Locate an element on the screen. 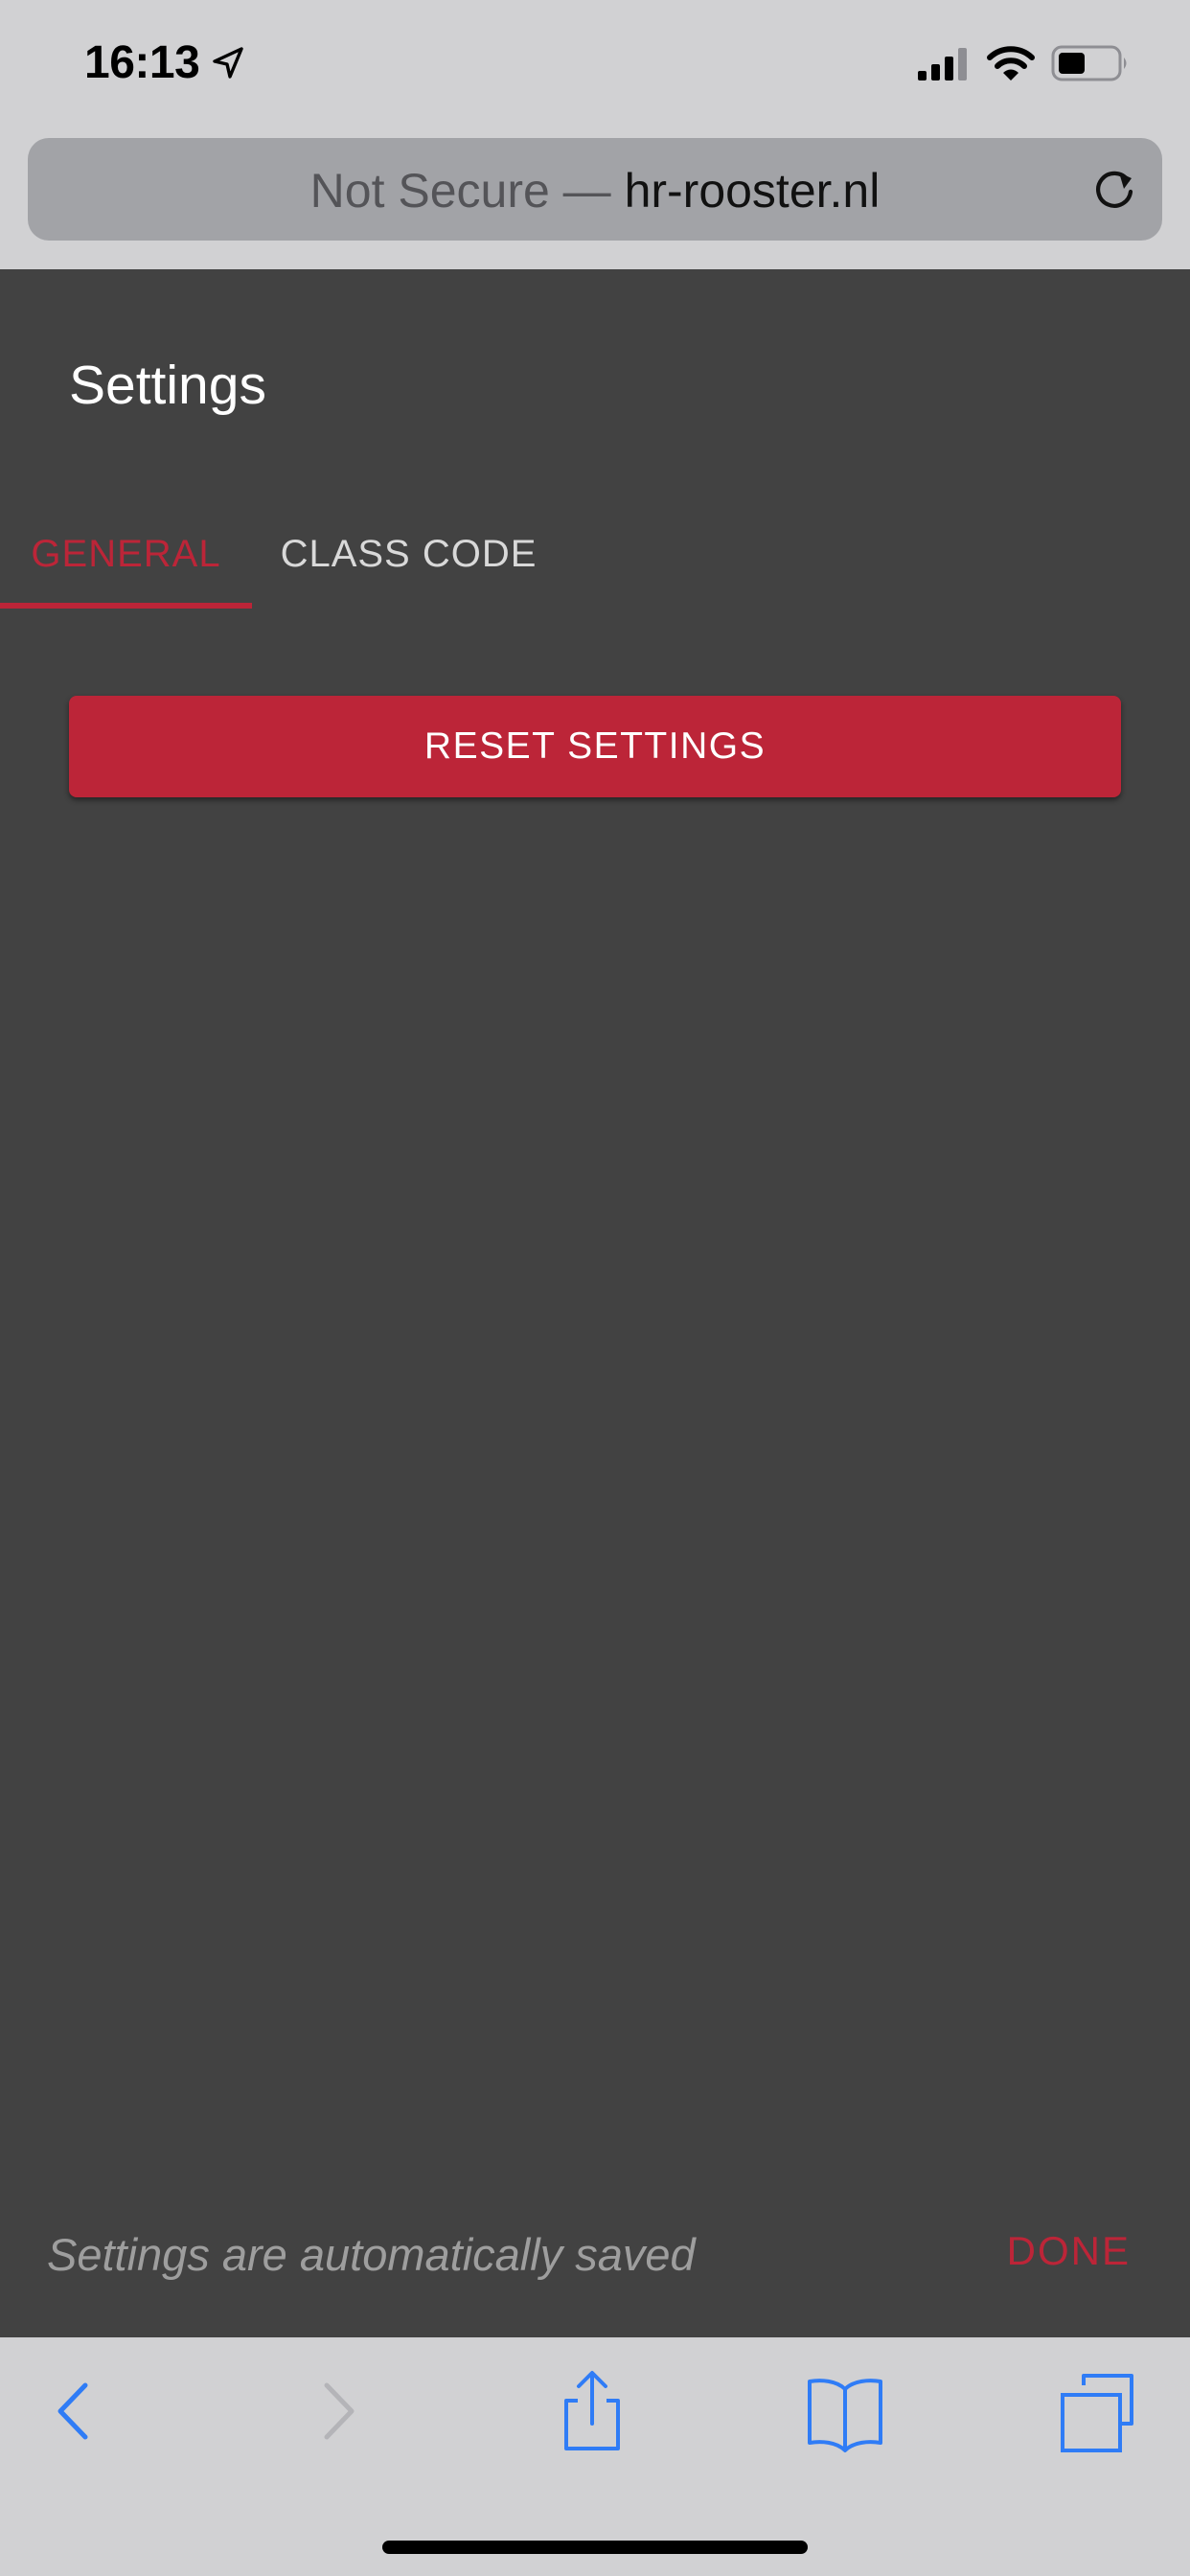  address-bar: Not Secure — hr-rooster.nl is located at coordinates (595, 189).